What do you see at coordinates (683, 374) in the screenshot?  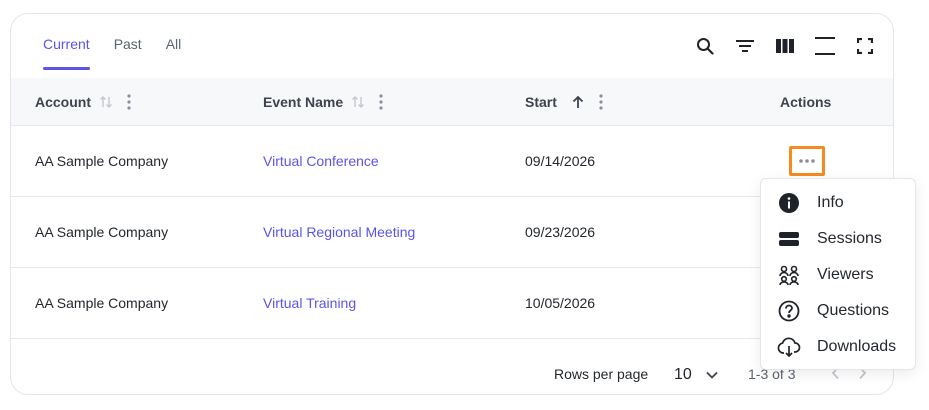 I see `rows-per-page-value: 10` at bounding box center [683, 374].